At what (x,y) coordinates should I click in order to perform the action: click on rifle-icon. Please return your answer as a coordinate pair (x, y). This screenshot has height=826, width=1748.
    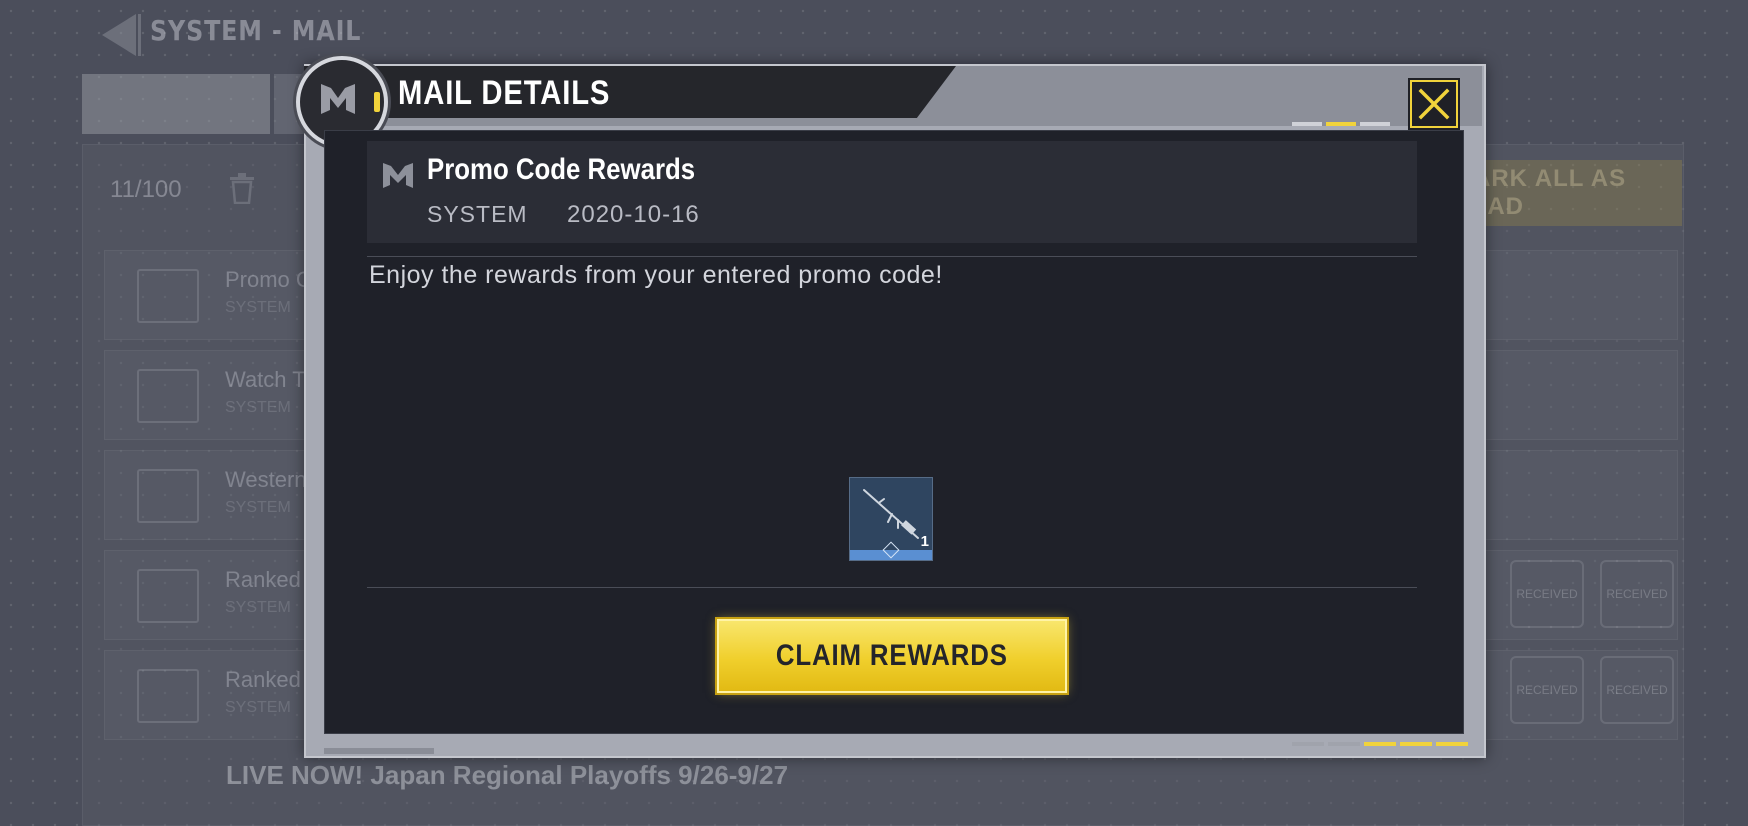
    Looking at the image, I should click on (891, 514).